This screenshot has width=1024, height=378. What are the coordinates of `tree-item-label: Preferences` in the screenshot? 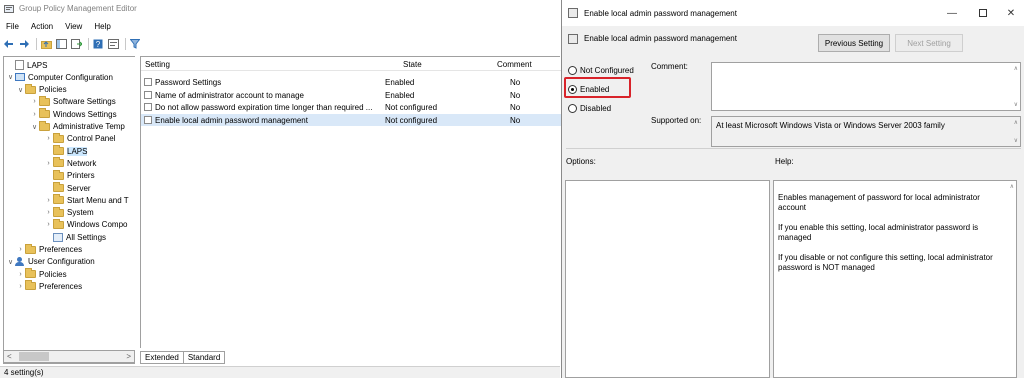 It's located at (61, 249).